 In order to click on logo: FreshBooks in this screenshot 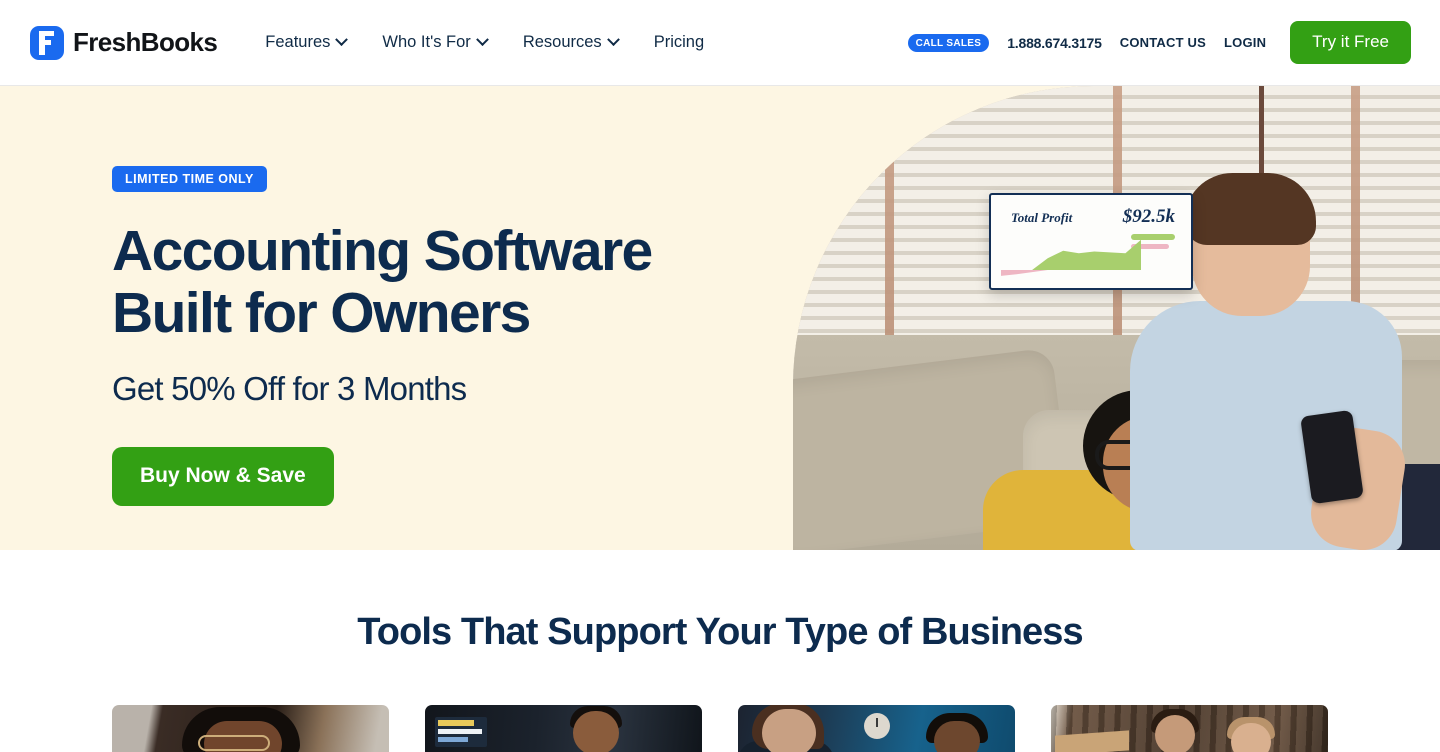, I will do `click(124, 42)`.